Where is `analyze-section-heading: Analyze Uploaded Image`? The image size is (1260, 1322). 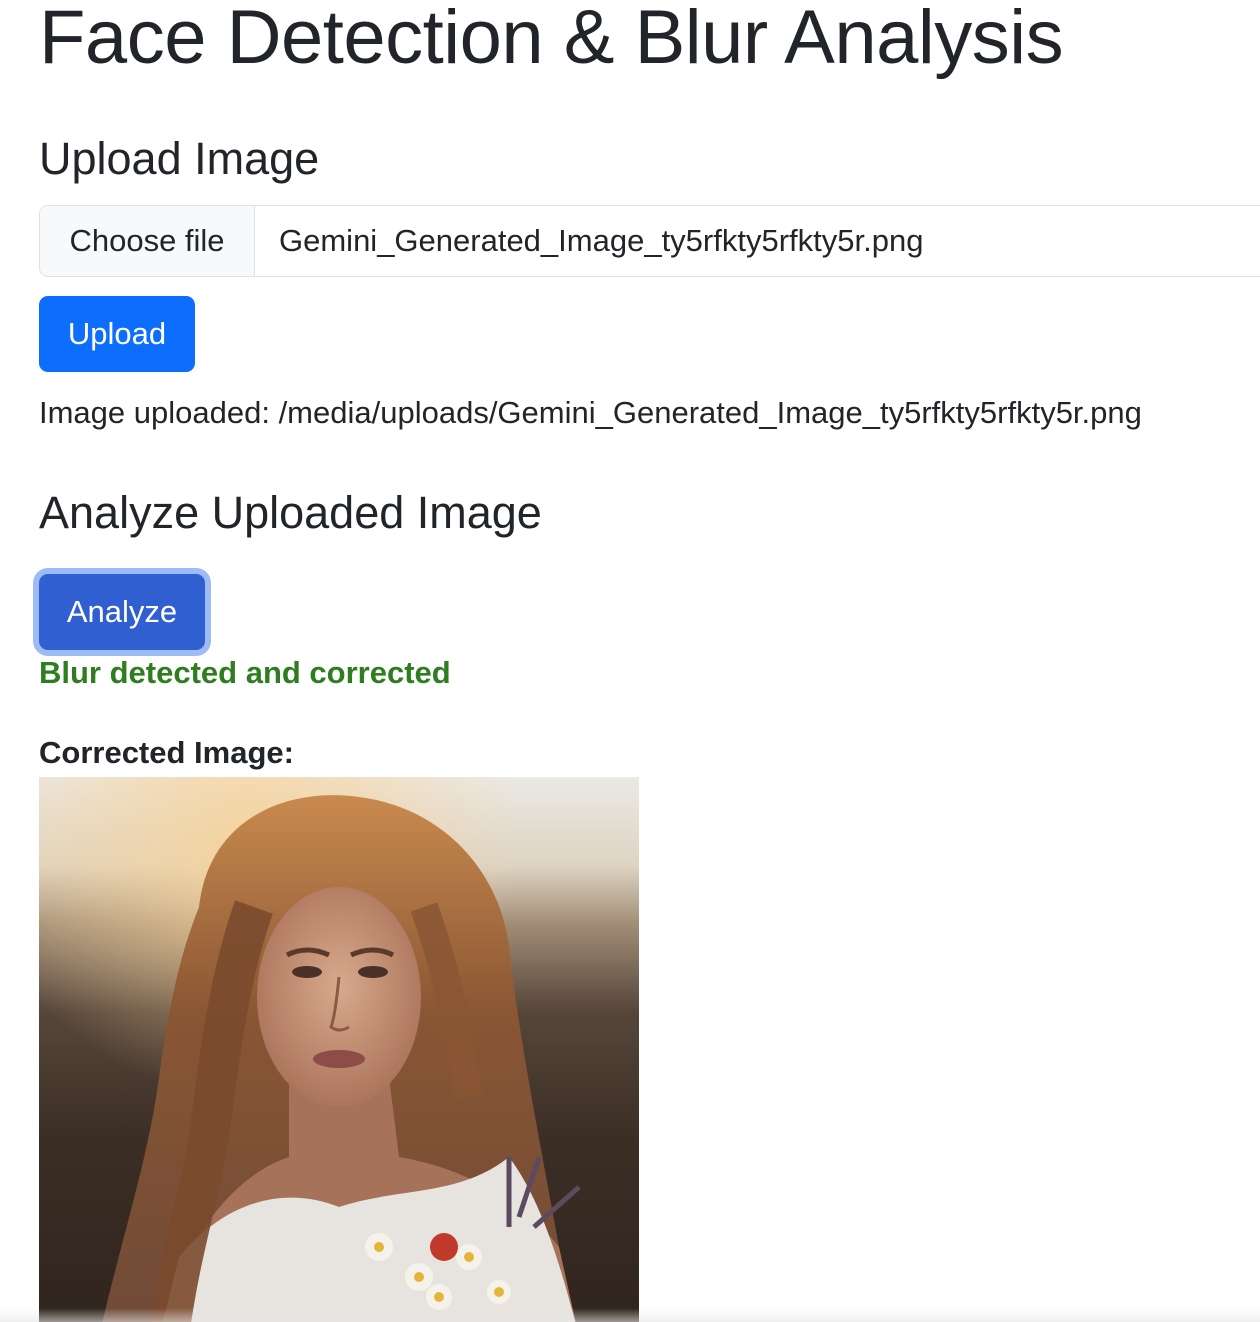 analyze-section-heading: Analyze Uploaded Image is located at coordinates (290, 512).